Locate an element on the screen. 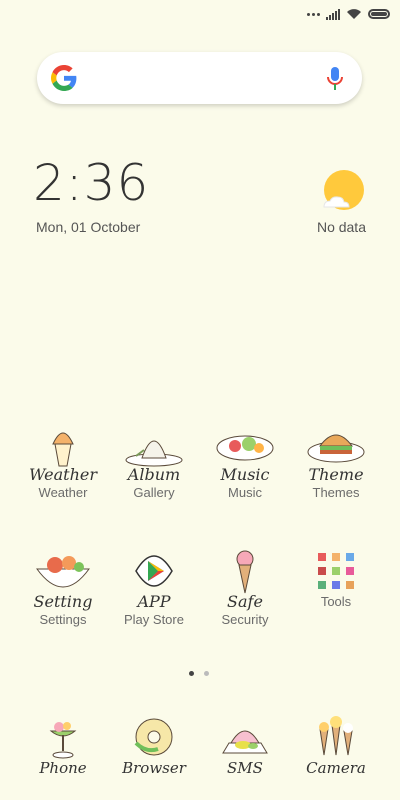 Image resolution: width=400 pixels, height=800 pixels. dock-app-sms: SMS is located at coordinates (245, 745).